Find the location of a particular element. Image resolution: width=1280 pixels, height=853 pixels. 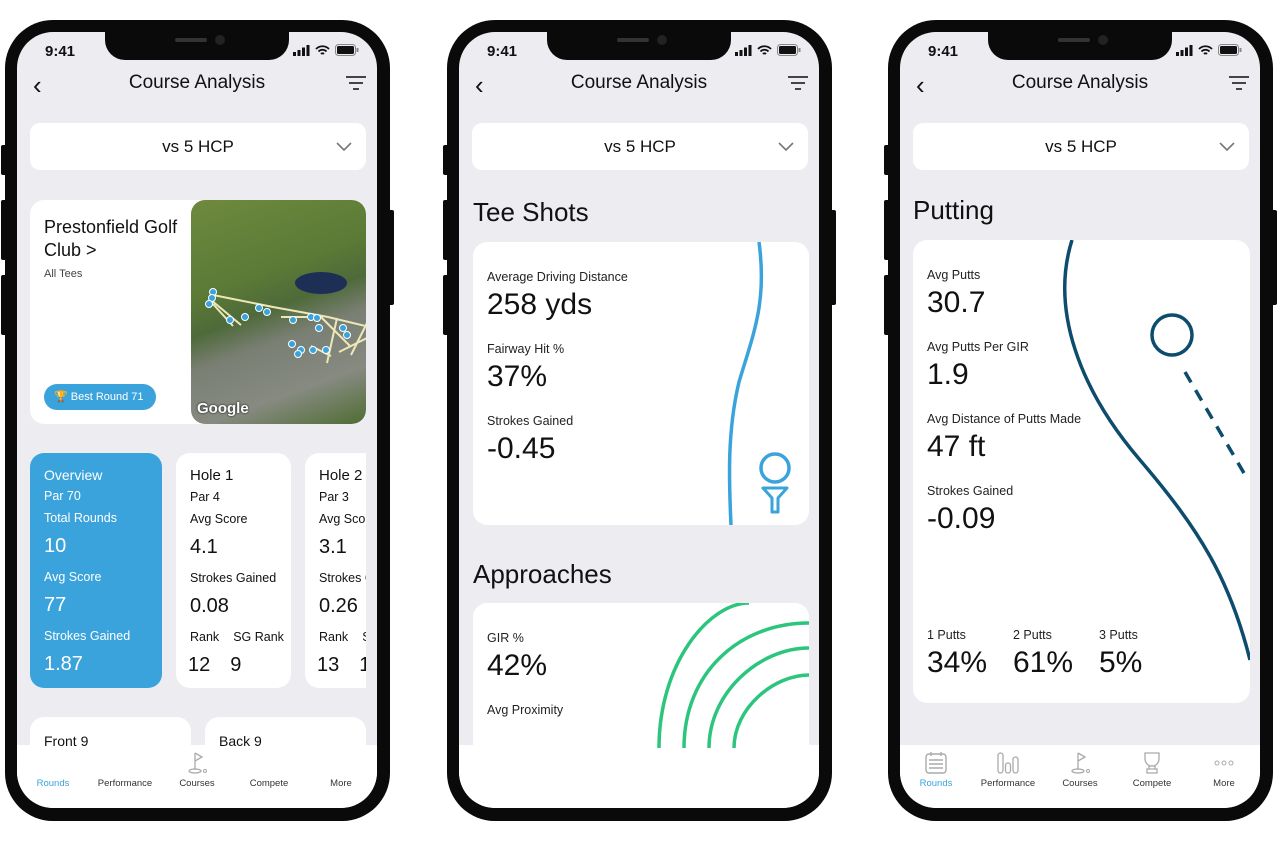

tee-shots-title: Tee Shots is located at coordinates (531, 212).